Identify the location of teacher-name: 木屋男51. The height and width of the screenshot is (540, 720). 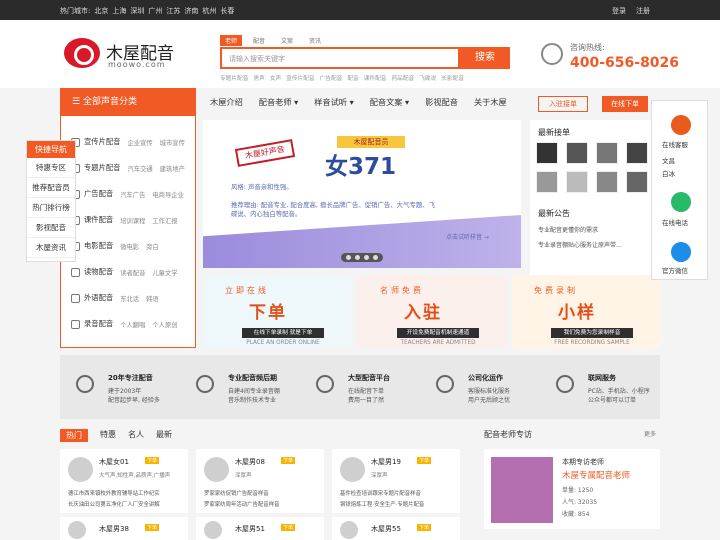
(250, 529).